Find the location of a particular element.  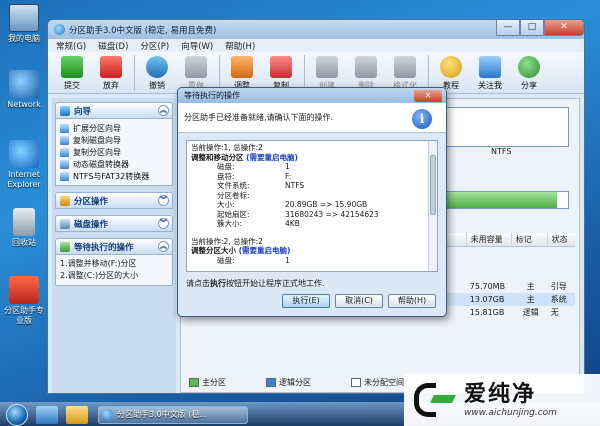

table-cell-free: 15.81GB is located at coordinates (487, 312).